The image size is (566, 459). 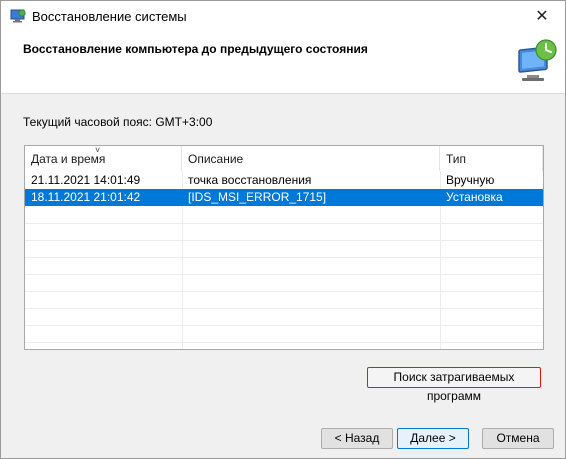 I want to click on row-description: точка восстановления, so click(x=250, y=180).